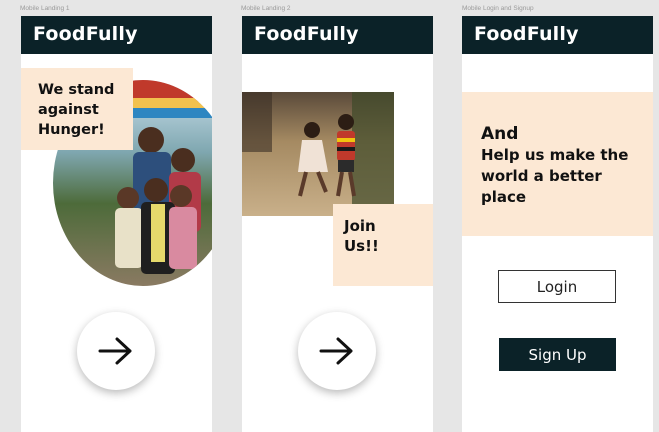 The image size is (659, 432). Describe the element at coordinates (383, 245) in the screenshot. I see `tagline-card: Join Us!!` at that location.